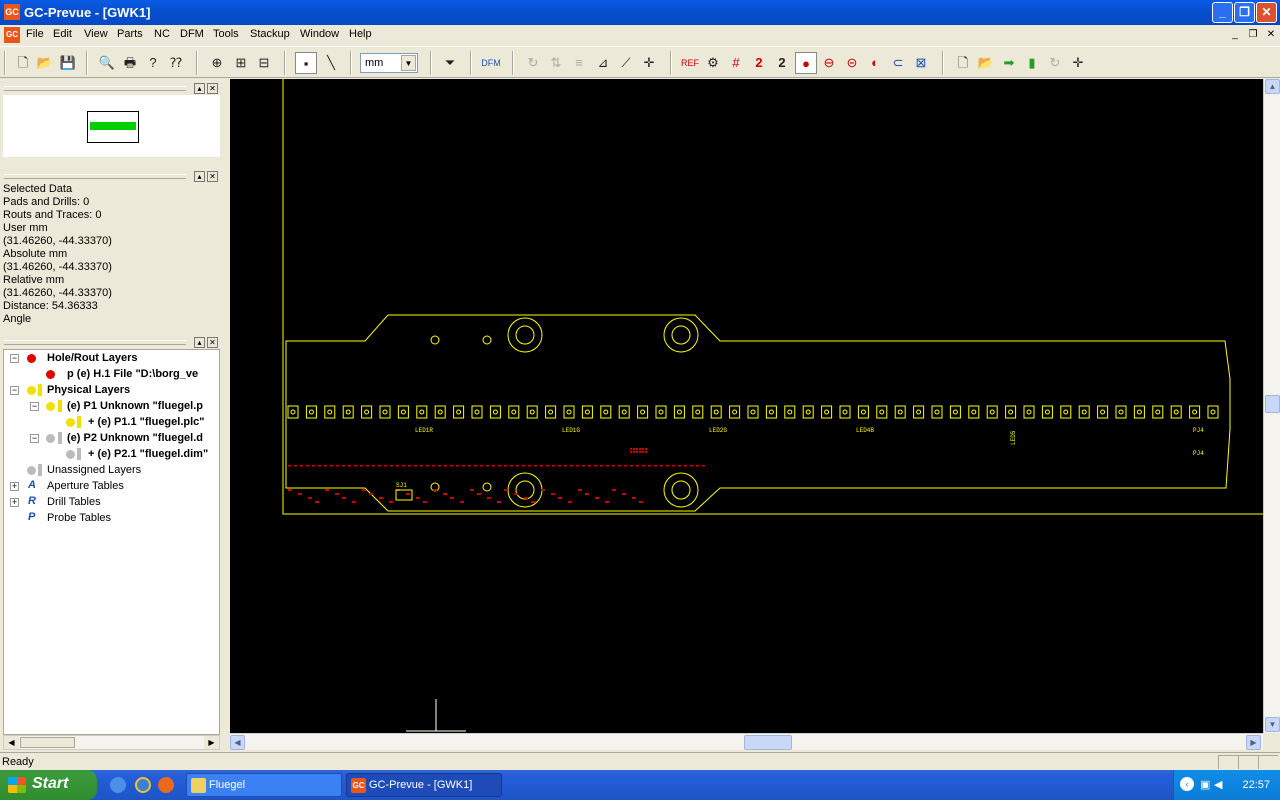 The image size is (1280, 800). Describe the element at coordinates (264, 785) in the screenshot. I see `task-fluegel: Fluegel` at that location.